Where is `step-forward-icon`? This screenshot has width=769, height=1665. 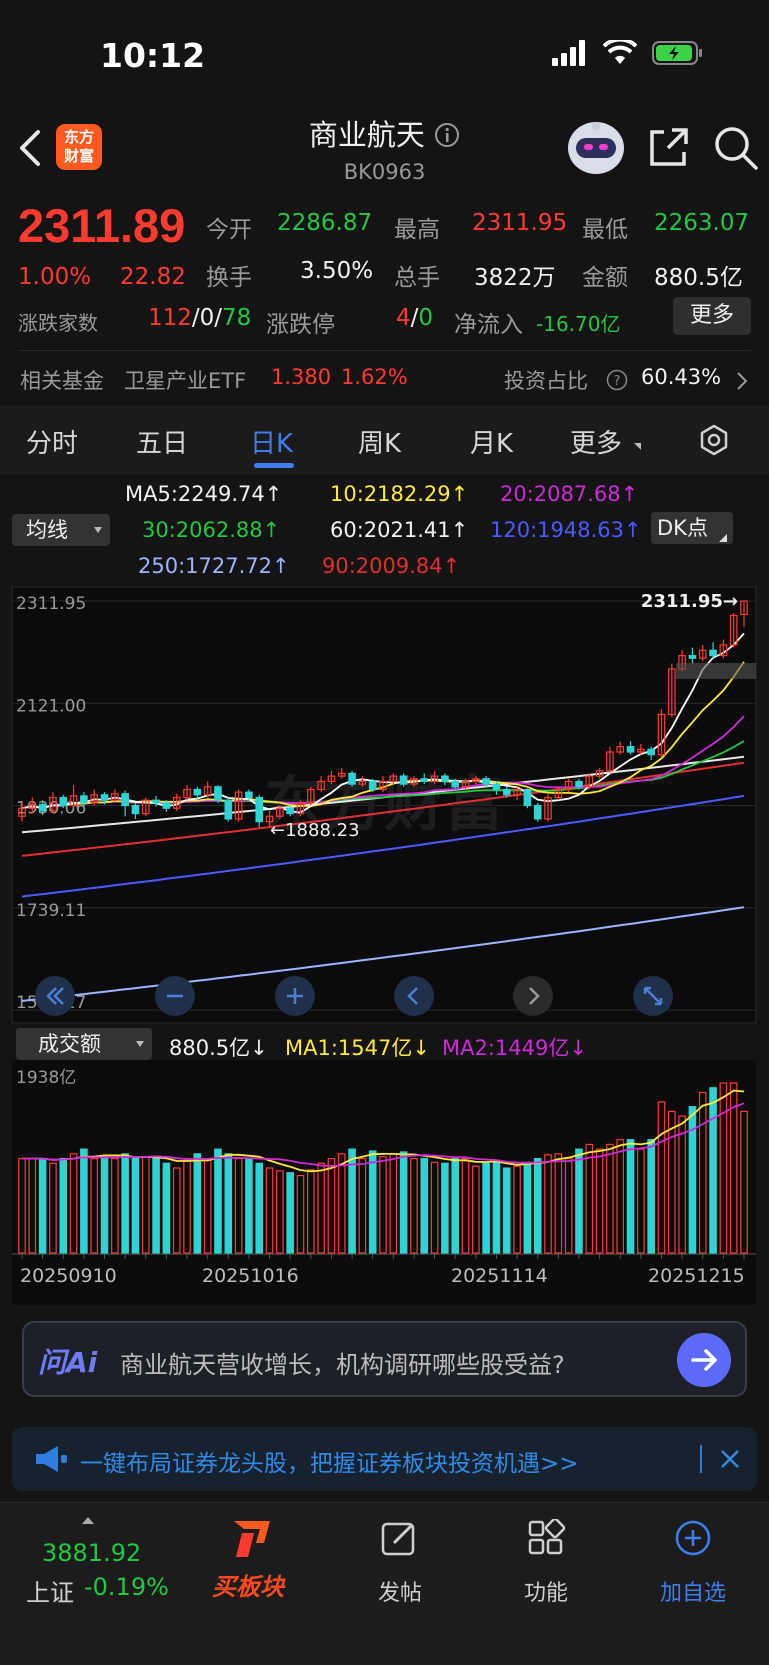 step-forward-icon is located at coordinates (533, 996).